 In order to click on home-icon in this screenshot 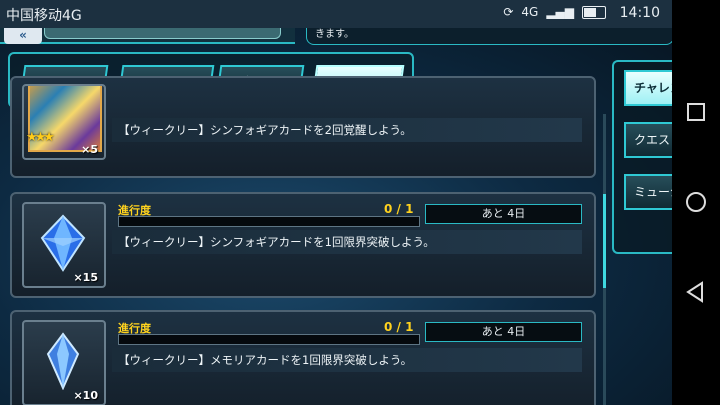, I will do `click(696, 202)`.